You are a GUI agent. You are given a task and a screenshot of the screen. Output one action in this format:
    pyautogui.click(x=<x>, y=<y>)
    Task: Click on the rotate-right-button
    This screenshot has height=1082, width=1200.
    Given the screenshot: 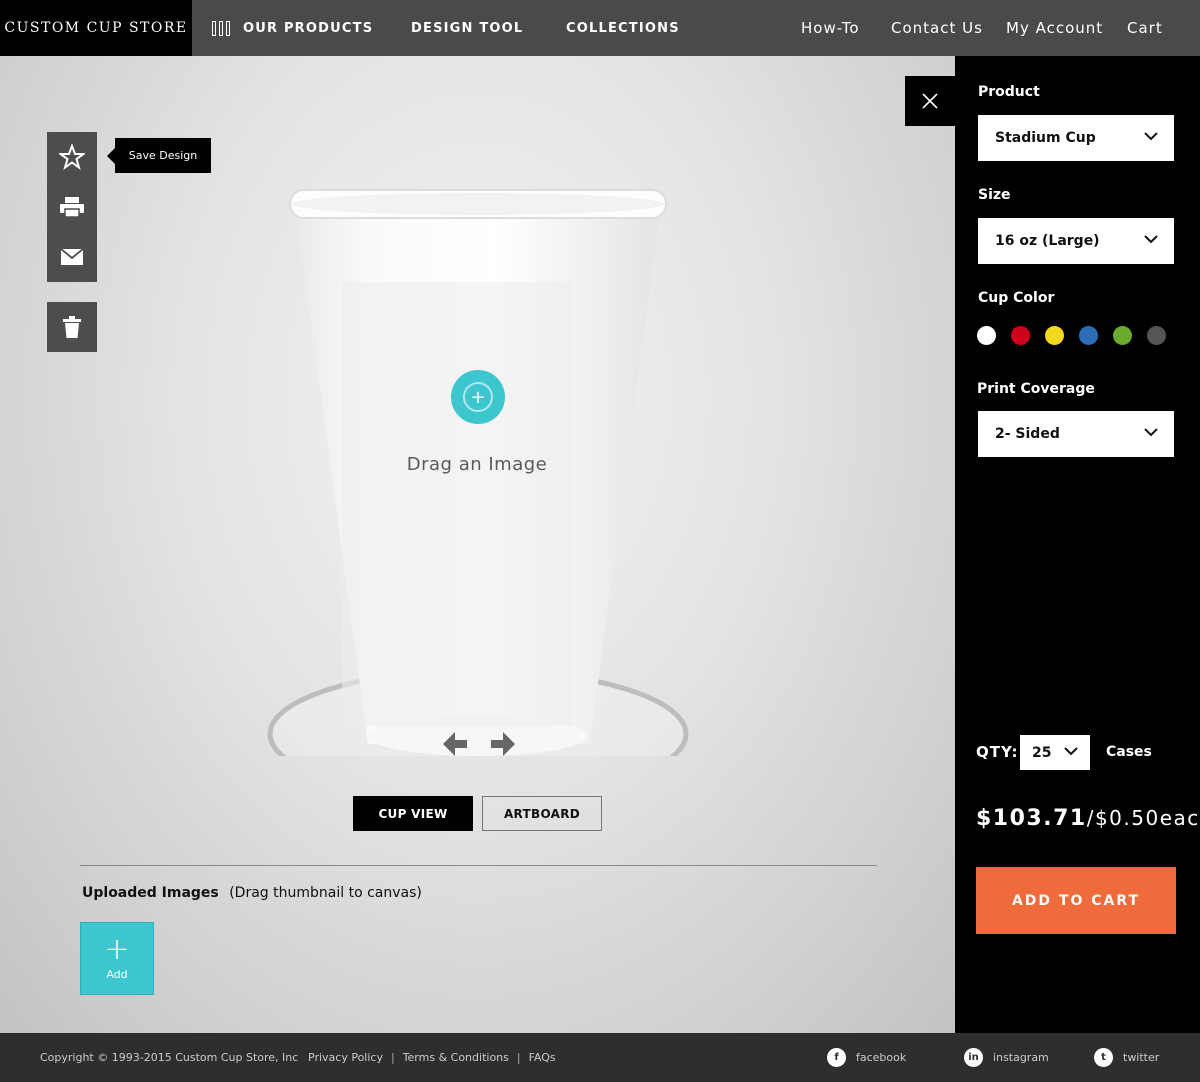 What is the action you would take?
    pyautogui.click(x=502, y=744)
    